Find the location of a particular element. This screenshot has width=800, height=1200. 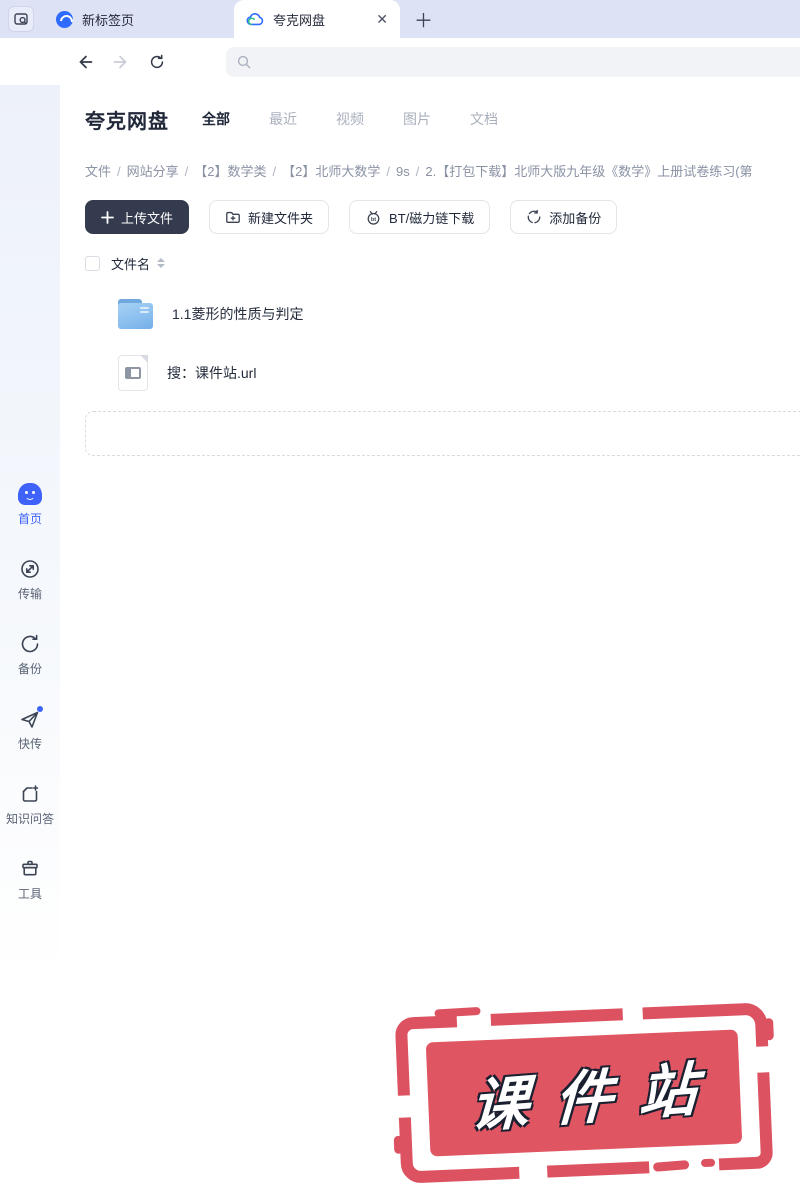

stamp-text: 课件站 is located at coordinates (597, 1097).